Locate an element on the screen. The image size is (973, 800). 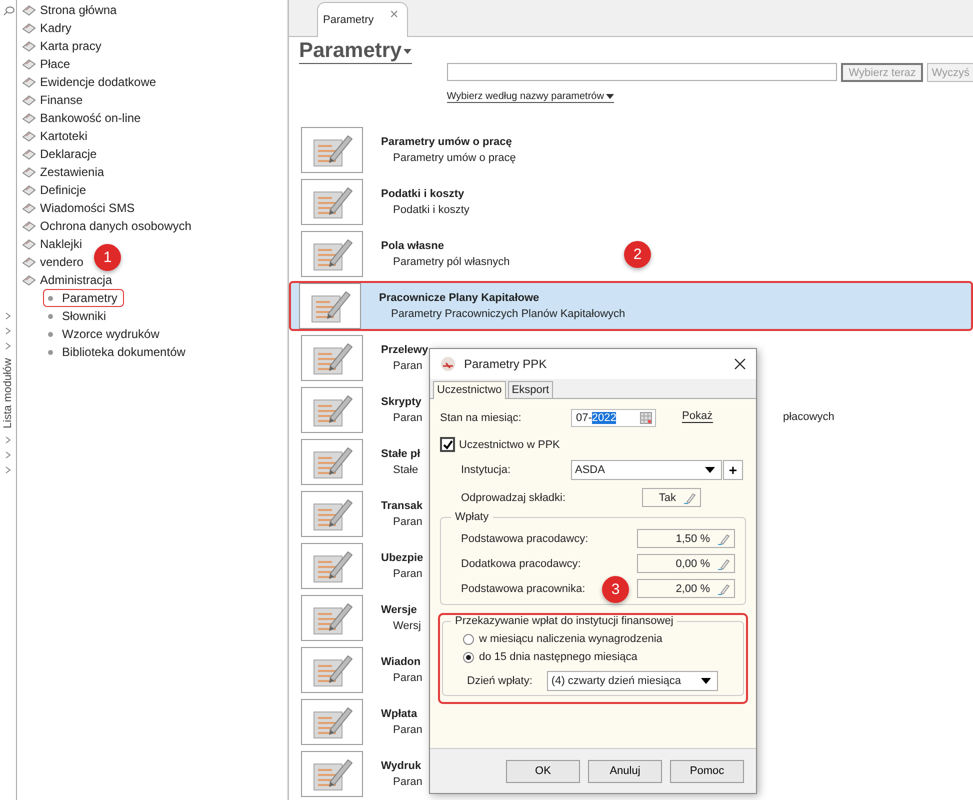
search-field is located at coordinates (641, 72).